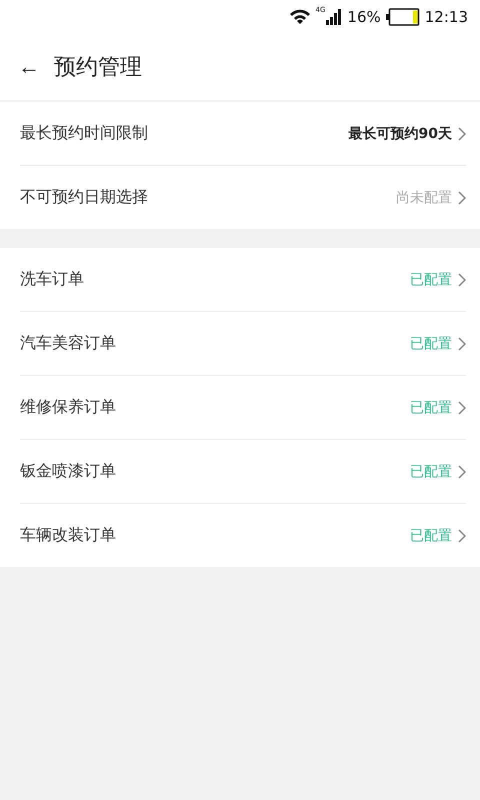  I want to click on clock-time: 12:13, so click(446, 17).